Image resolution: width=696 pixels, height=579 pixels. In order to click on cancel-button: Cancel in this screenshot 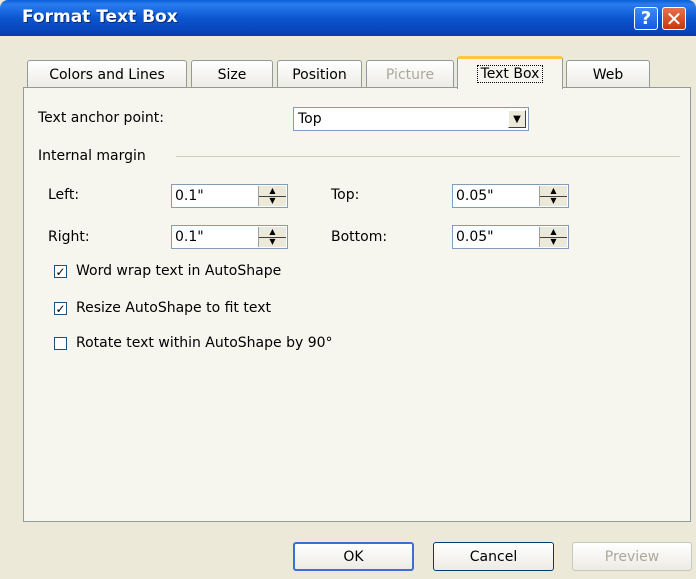, I will do `click(493, 556)`.